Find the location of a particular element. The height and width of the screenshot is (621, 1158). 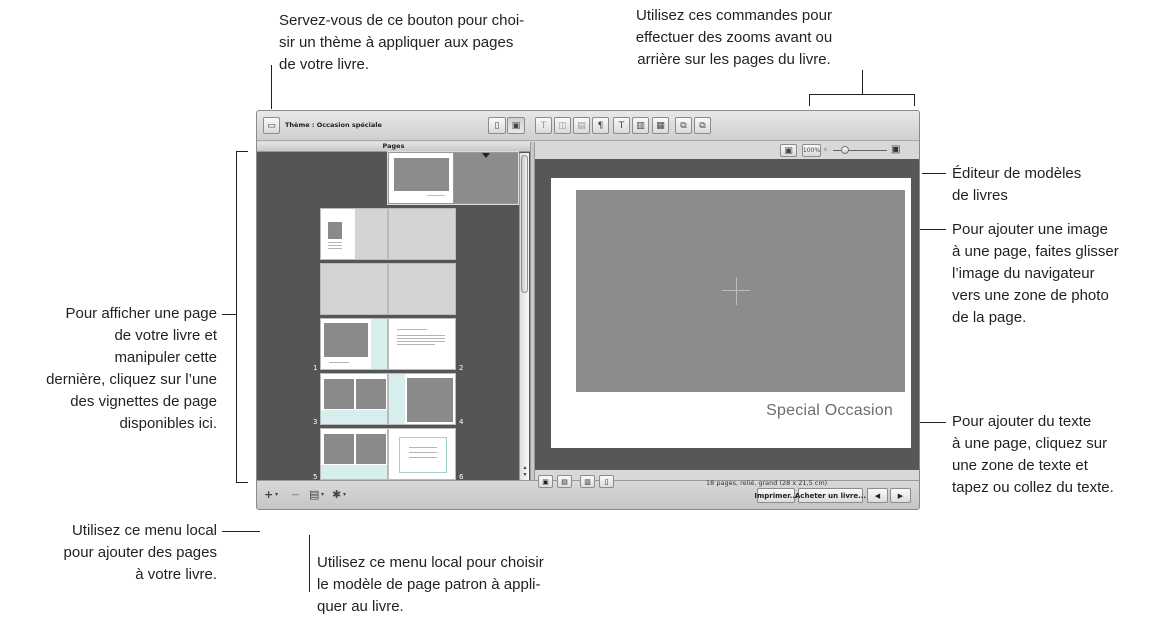

previous-page-button: ◀ is located at coordinates (877, 495).